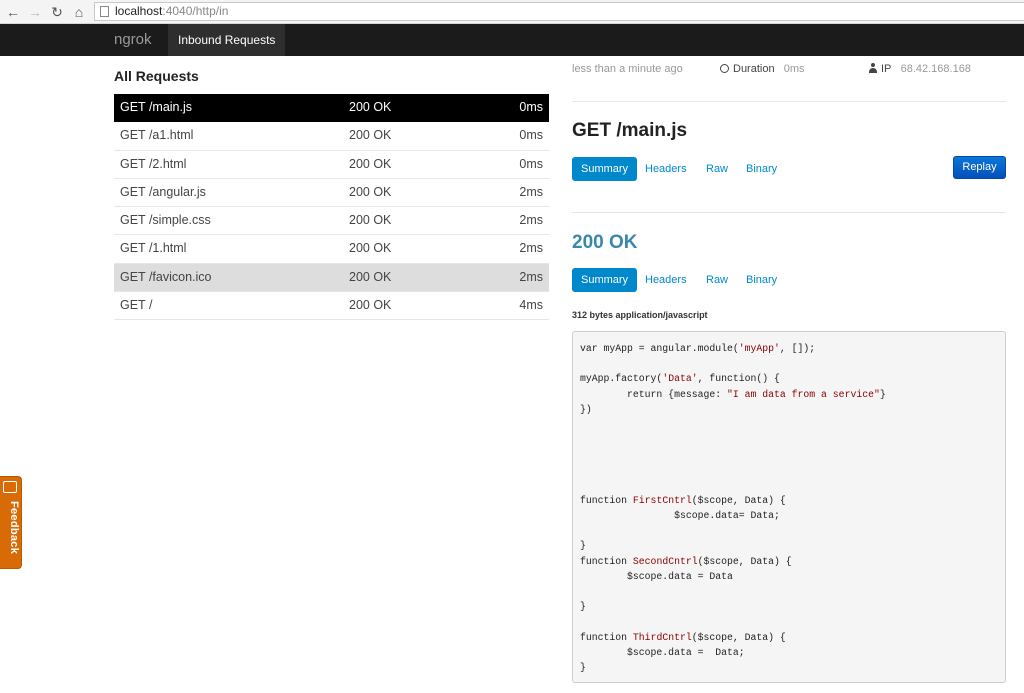  What do you see at coordinates (680, 516) in the screenshot?
I see `code-line: $scope.data= Data;` at bounding box center [680, 516].